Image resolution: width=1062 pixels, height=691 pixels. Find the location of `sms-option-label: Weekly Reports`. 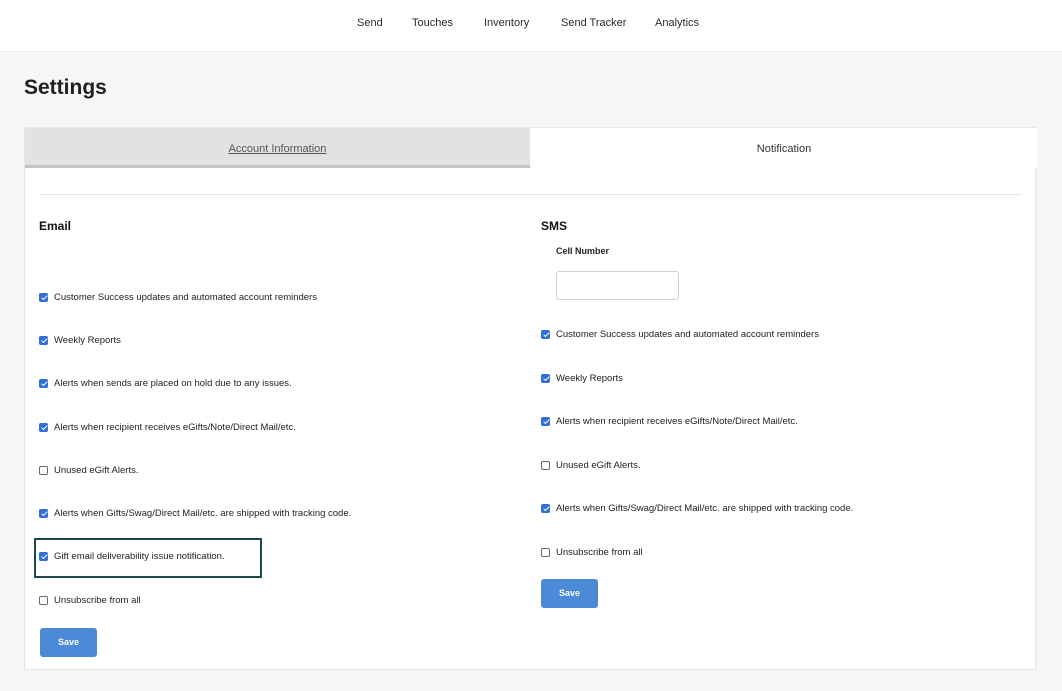

sms-option-label: Weekly Reports is located at coordinates (589, 378).